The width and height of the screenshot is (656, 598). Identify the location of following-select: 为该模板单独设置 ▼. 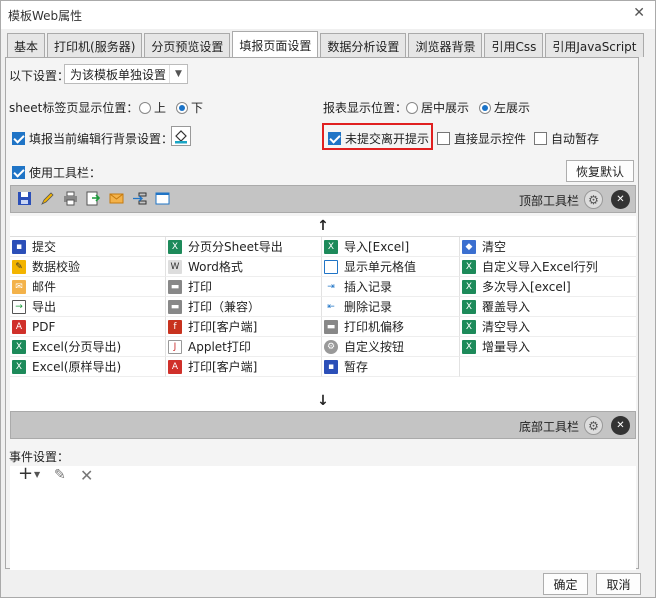
(126, 74).